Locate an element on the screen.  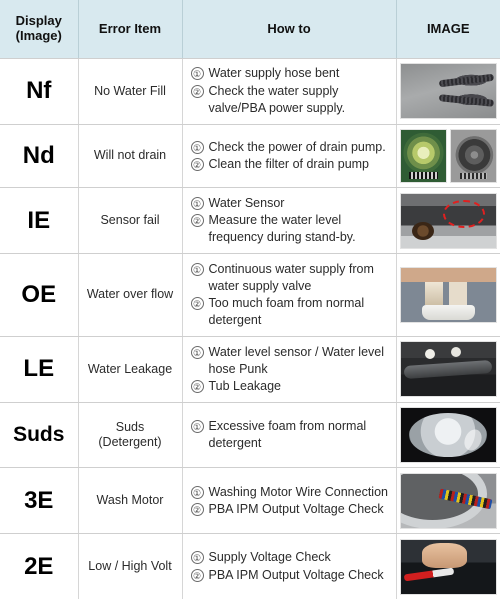
column-header-how-to: How to is located at coordinates (289, 29).